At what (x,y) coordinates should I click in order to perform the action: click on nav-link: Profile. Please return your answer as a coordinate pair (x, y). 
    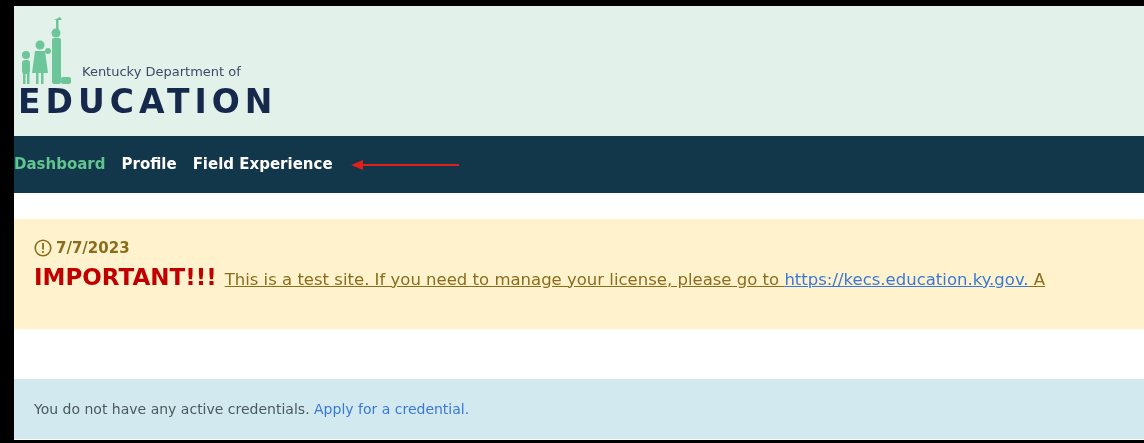
    Looking at the image, I should click on (149, 164).